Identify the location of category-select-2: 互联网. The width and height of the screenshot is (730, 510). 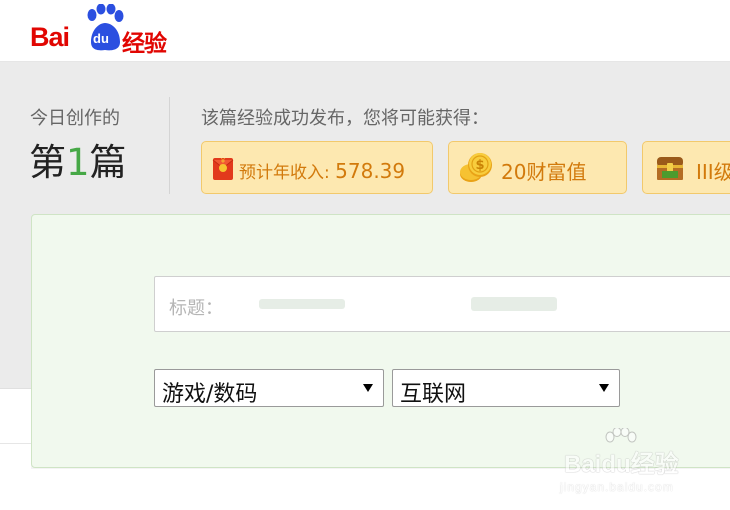
(506, 388).